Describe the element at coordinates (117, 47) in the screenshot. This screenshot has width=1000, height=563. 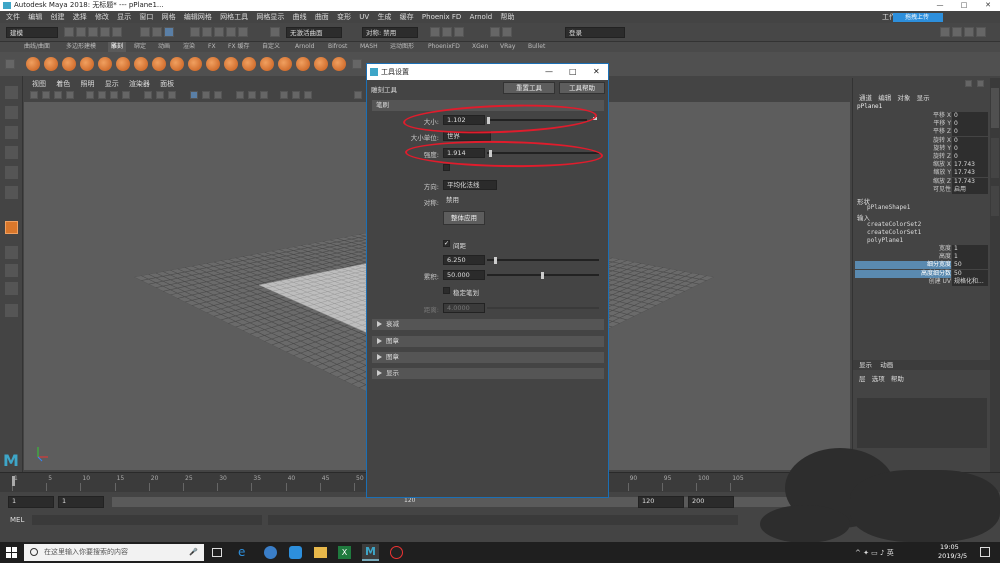
I see `tab-sculpting: 雕刻` at that location.